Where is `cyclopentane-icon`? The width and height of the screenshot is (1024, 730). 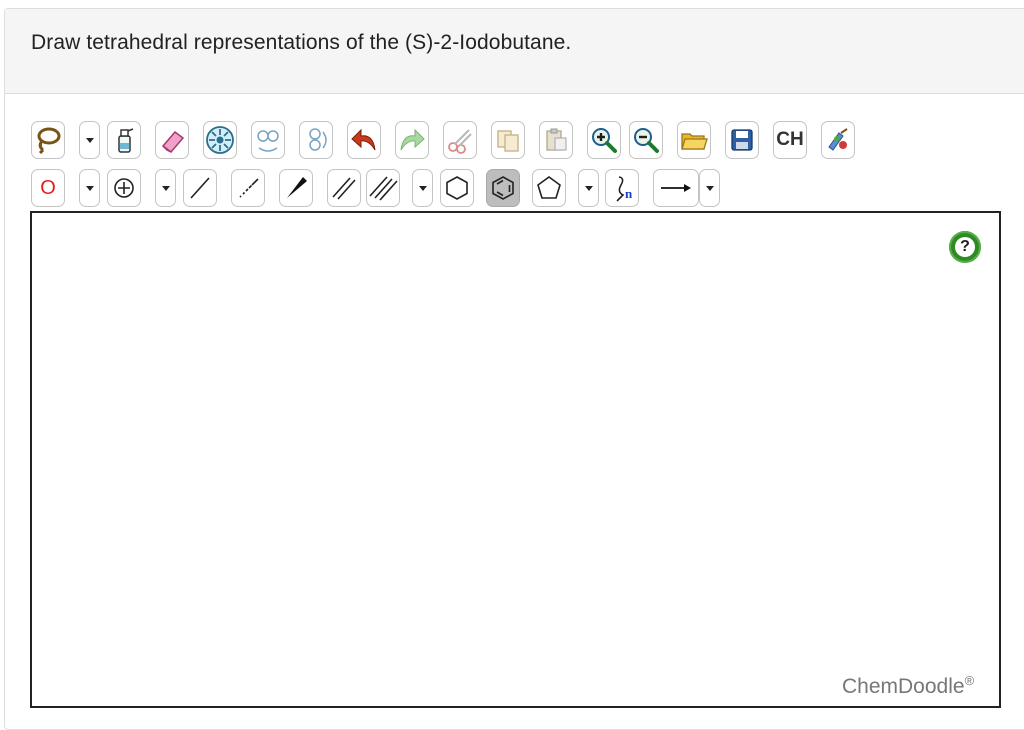 cyclopentane-icon is located at coordinates (549, 187).